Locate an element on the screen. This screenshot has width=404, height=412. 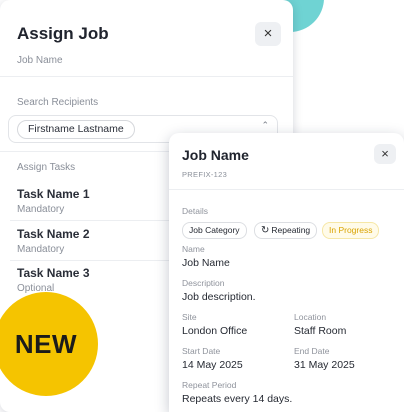
status-badge: In Progress is located at coordinates (351, 230).